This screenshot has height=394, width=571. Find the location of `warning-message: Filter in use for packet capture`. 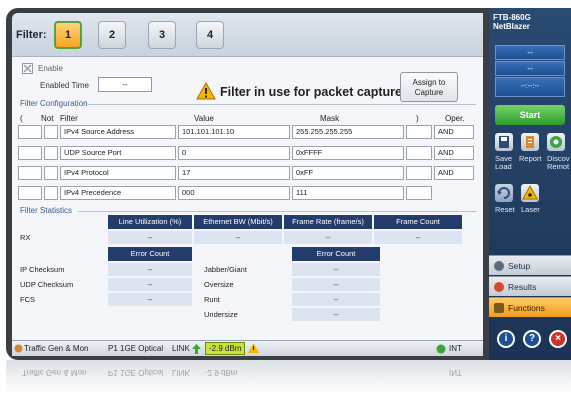

warning-message: Filter in use for packet capture is located at coordinates (311, 92).